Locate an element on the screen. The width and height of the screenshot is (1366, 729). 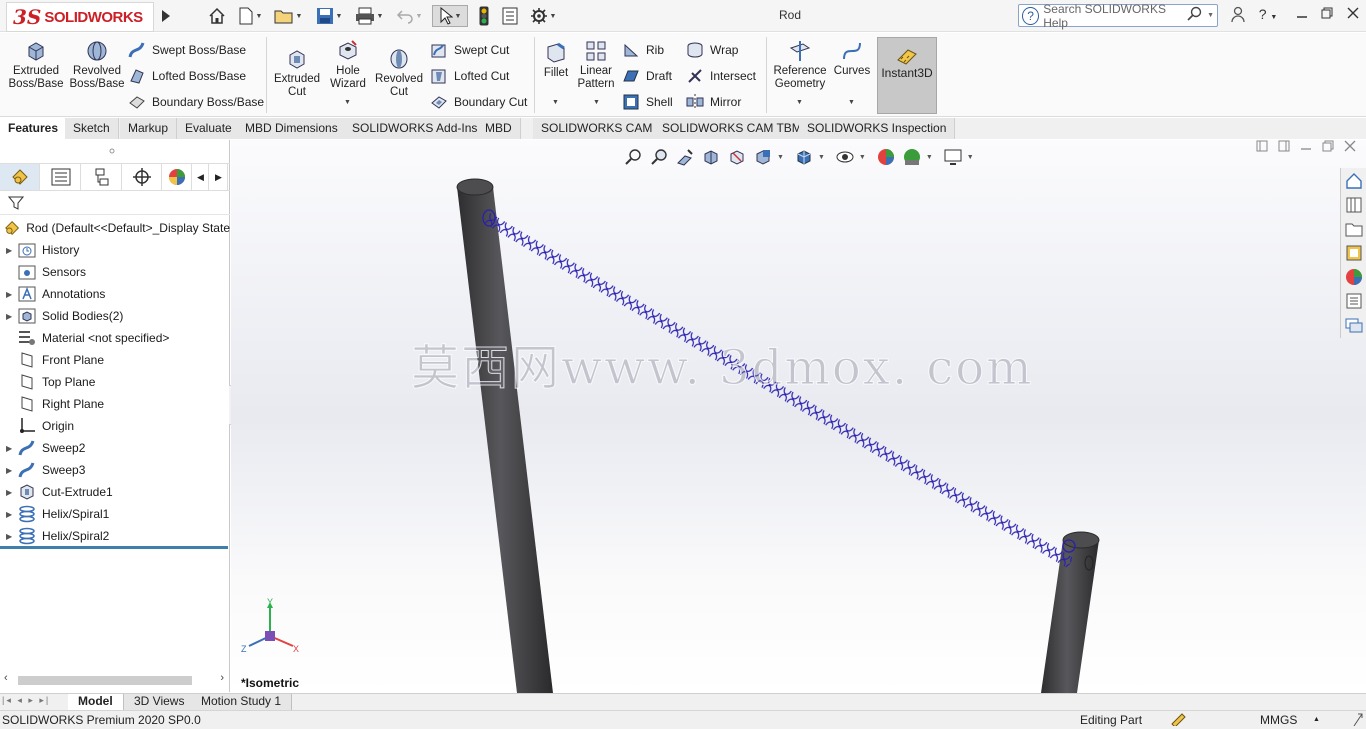
undo-icon: ▼ is located at coordinates (409, 16).